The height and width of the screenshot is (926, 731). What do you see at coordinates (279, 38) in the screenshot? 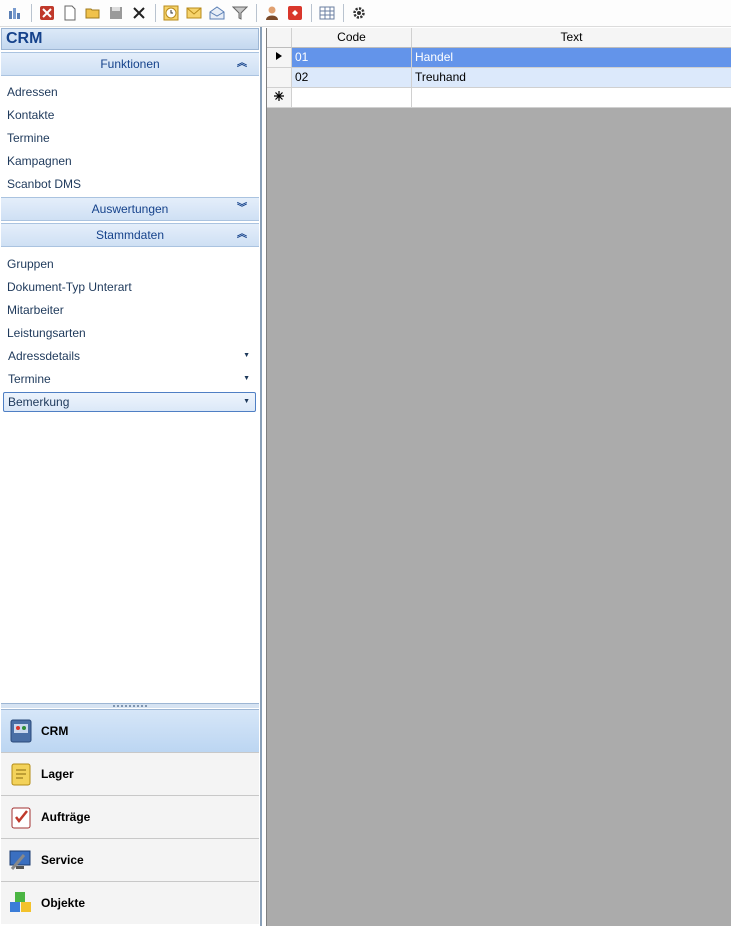
I see `row-indicator-header` at bounding box center [279, 38].